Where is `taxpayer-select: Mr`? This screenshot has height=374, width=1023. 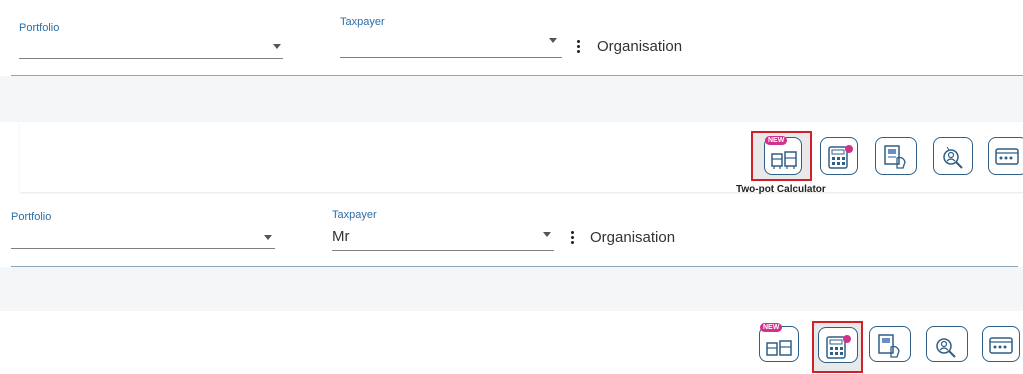 taxpayer-select: Mr is located at coordinates (443, 238).